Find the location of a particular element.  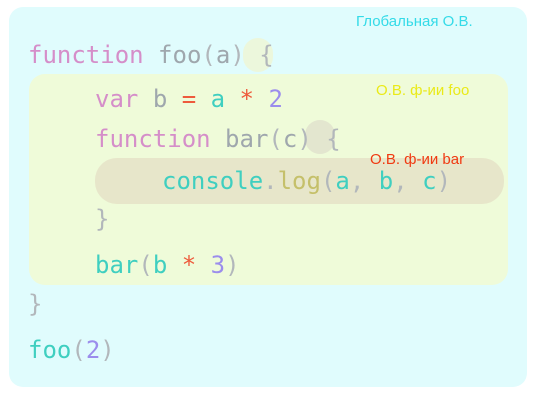

variable-b: b is located at coordinates (160, 99).